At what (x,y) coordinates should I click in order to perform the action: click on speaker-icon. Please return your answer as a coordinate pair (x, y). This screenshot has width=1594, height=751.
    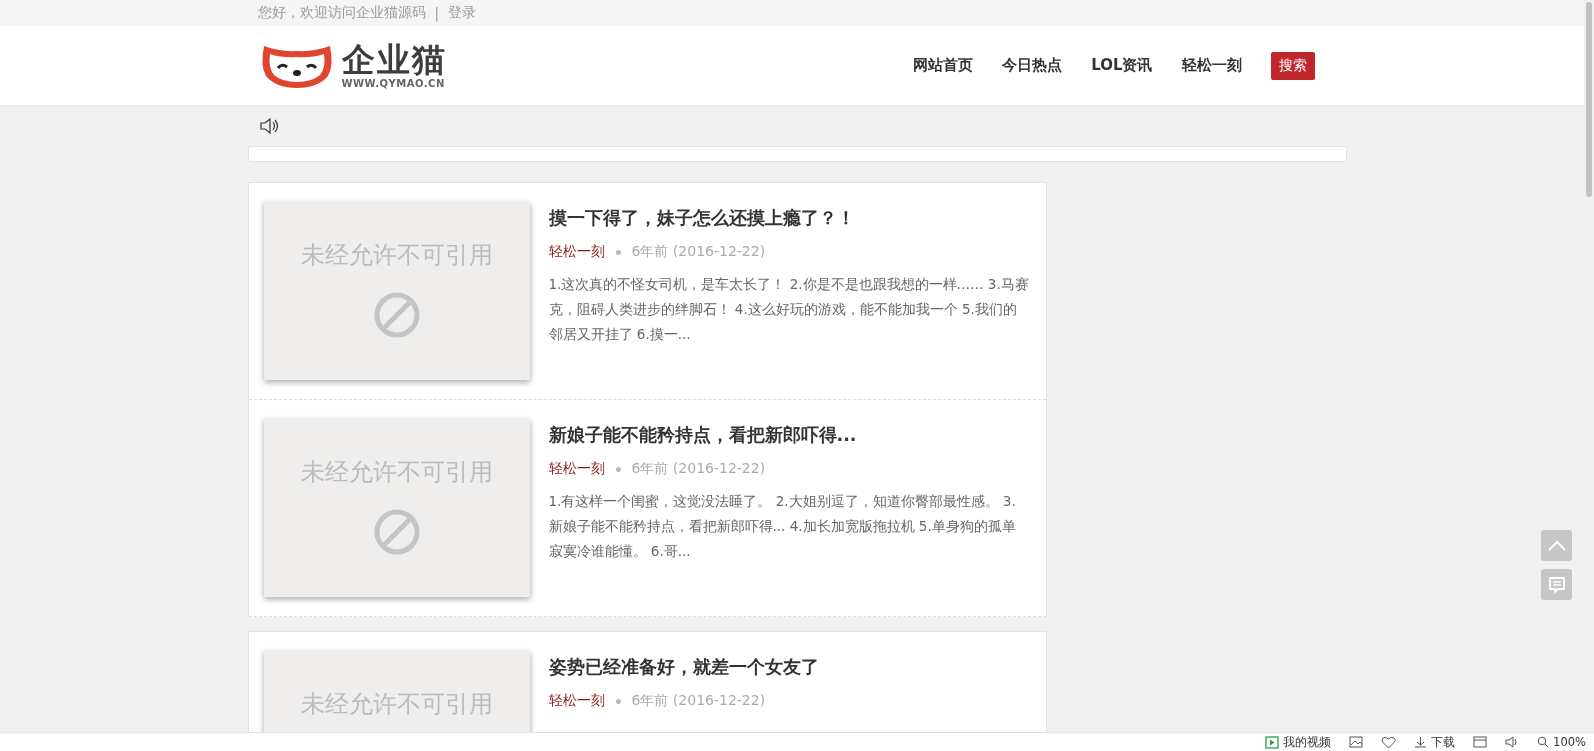
    Looking at the image, I should click on (1512, 742).